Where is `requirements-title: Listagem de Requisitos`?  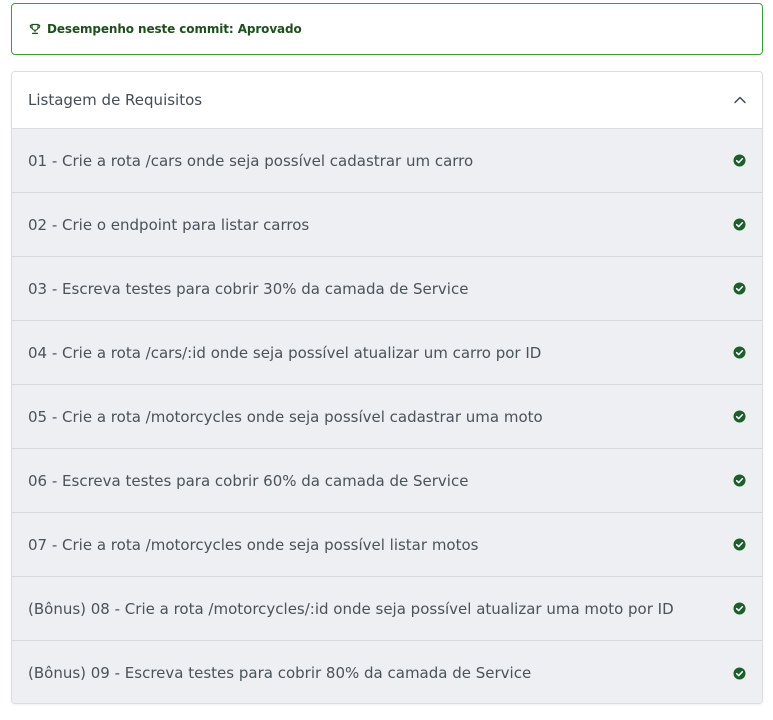
requirements-title: Listagem de Requisitos is located at coordinates (115, 100).